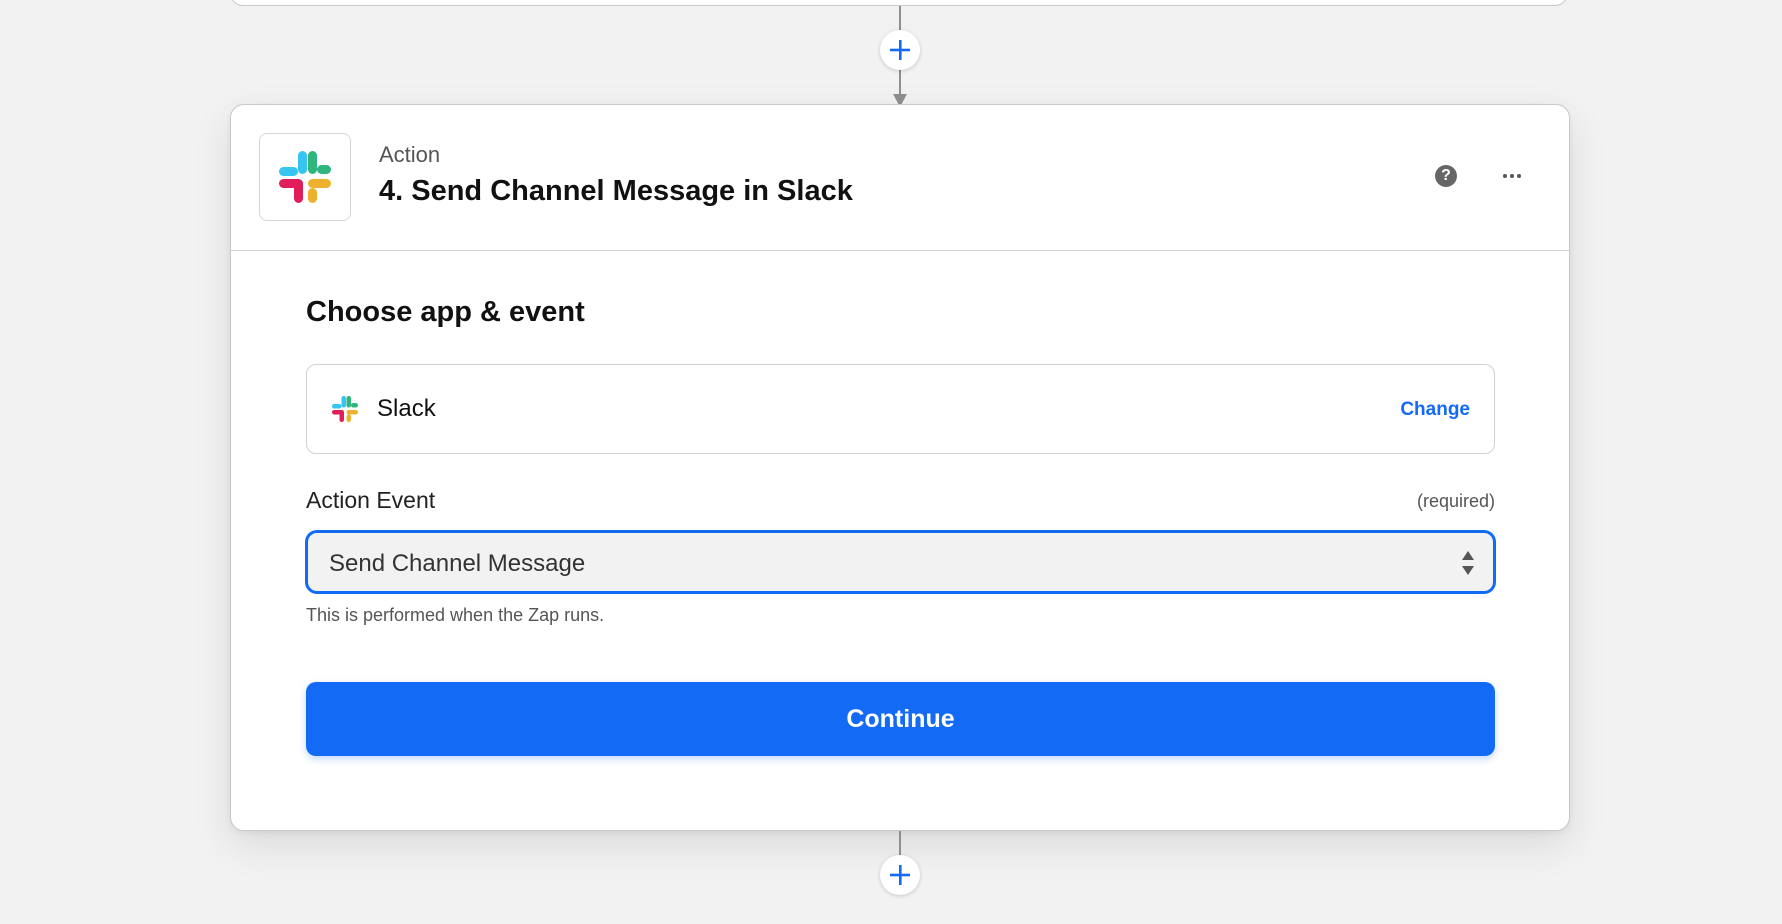 The image size is (1782, 924). I want to click on action-event-select: Send Channel Message, so click(900, 562).